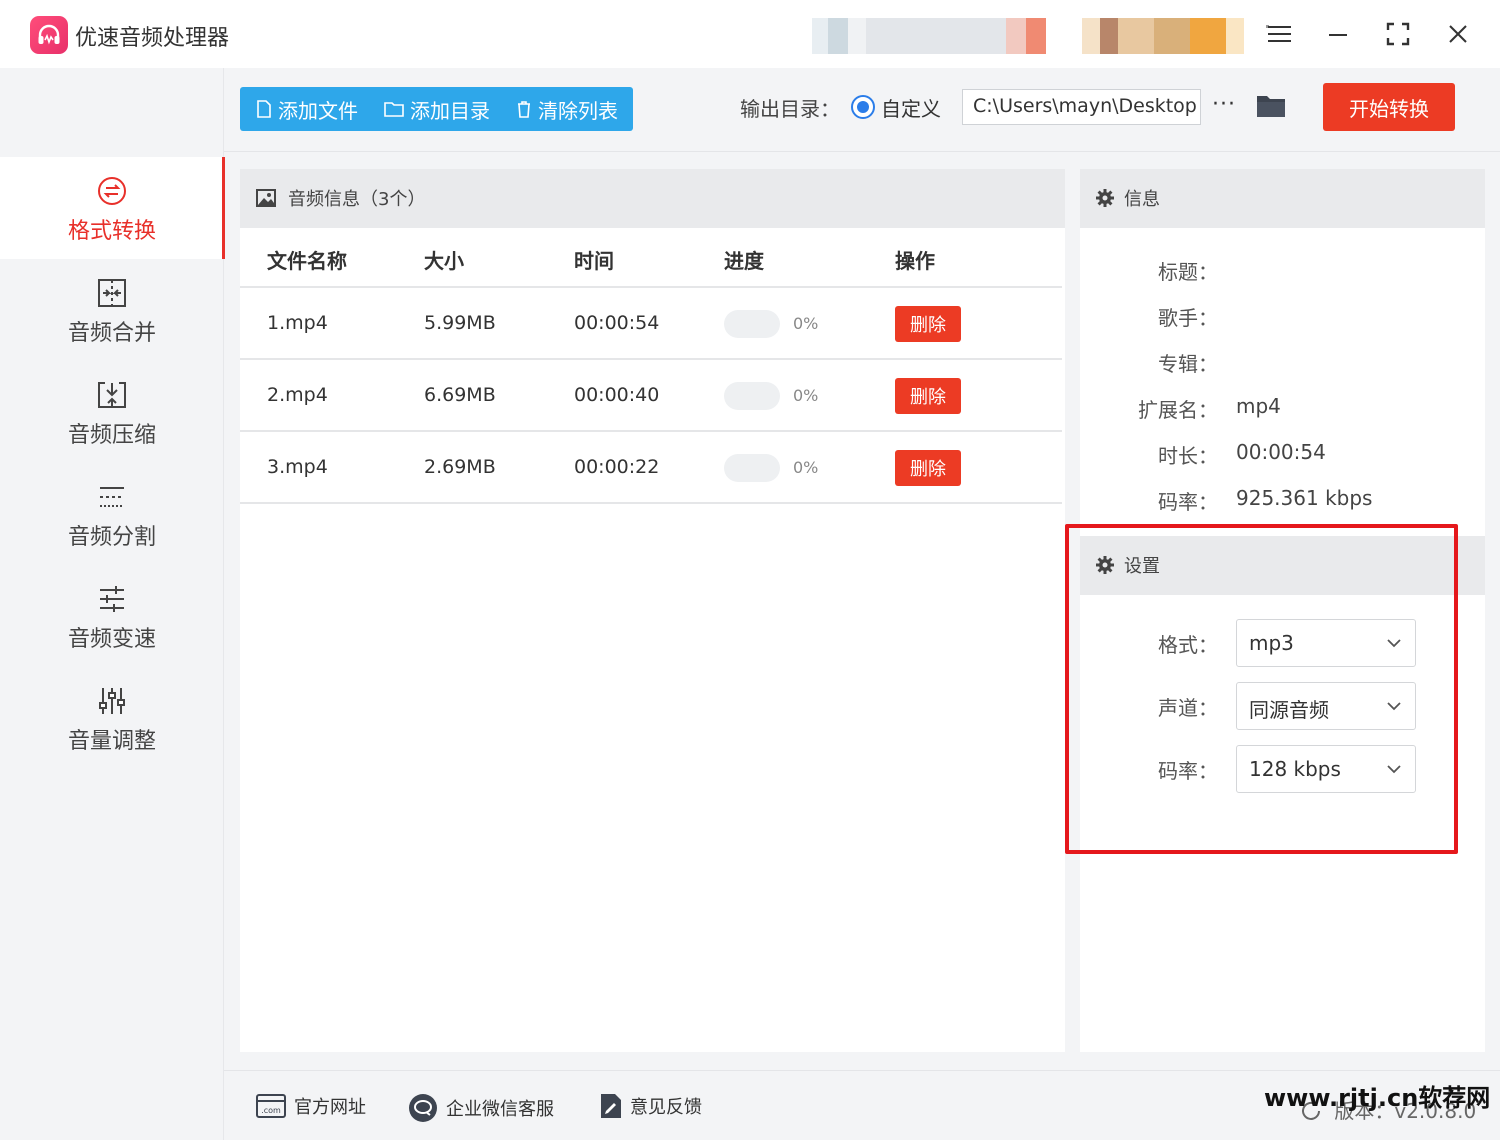  Describe the element at coordinates (266, 198) in the screenshot. I see `image-icon` at that location.